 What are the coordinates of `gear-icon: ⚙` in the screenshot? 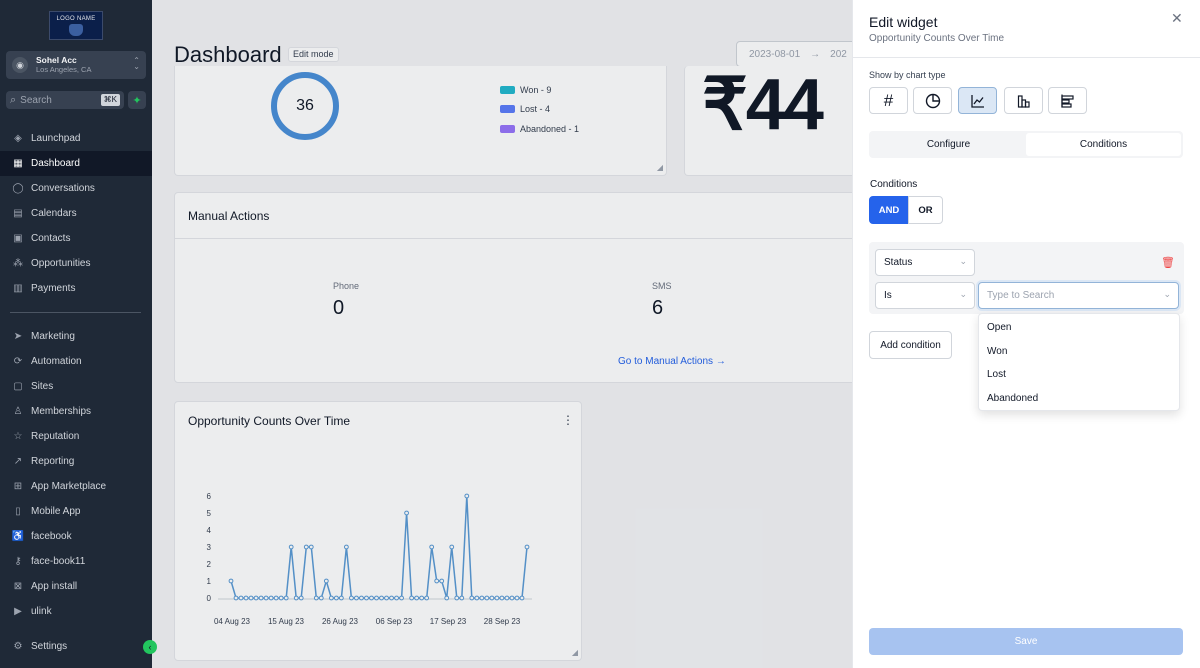 It's located at (18, 646).